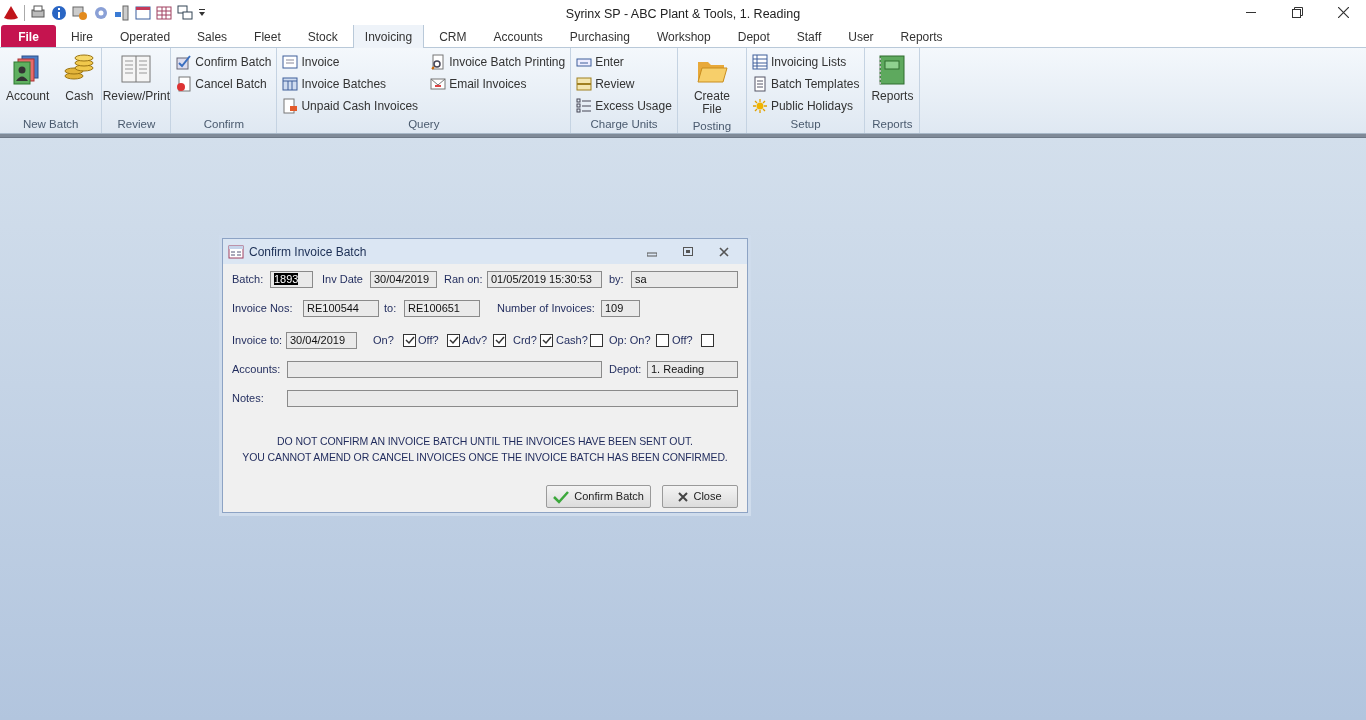  I want to click on ribbon-tab: Operated, so click(145, 36).